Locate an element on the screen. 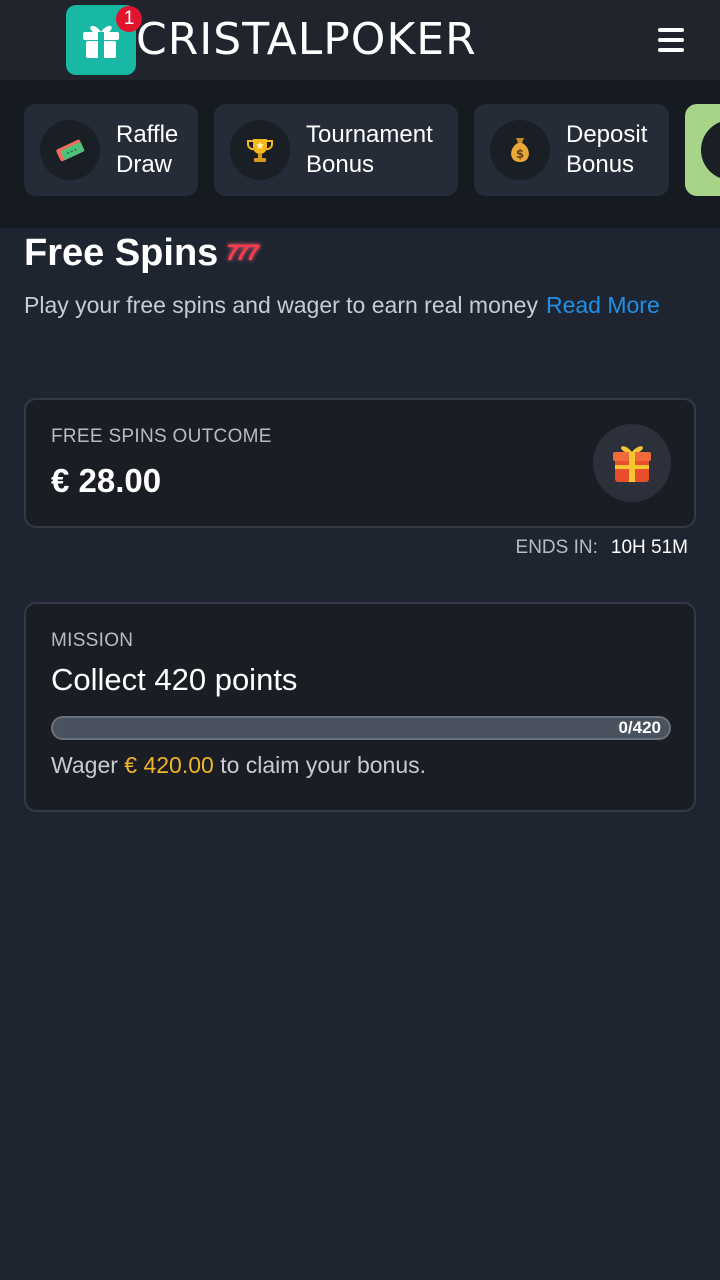  outcome-amount: € 28.00 is located at coordinates (106, 480).